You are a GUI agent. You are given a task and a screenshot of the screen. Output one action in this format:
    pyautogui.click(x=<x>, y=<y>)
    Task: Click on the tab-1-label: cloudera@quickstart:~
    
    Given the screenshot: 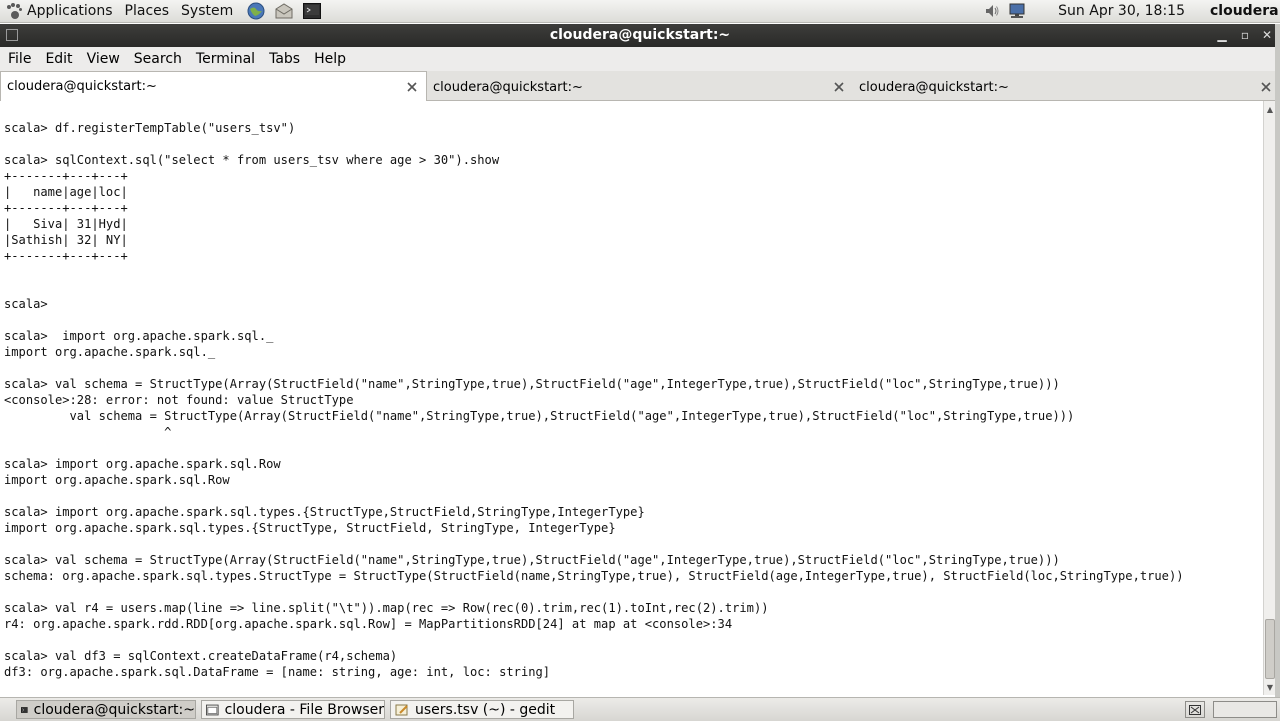 What is the action you would take?
    pyautogui.click(x=82, y=86)
    